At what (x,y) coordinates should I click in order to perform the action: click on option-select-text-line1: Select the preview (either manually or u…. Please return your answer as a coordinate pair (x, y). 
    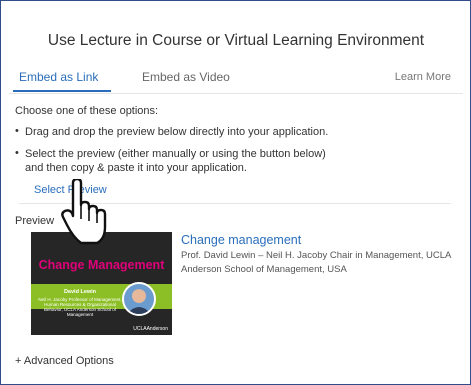
    Looking at the image, I should click on (175, 154).